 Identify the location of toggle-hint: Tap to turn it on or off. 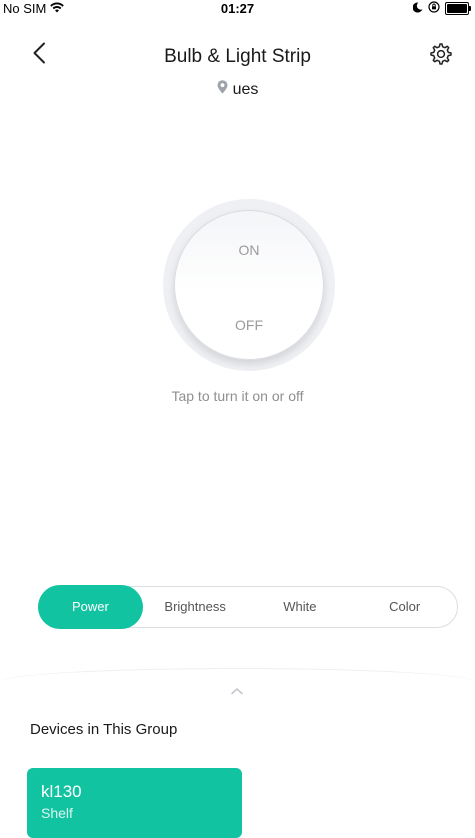
(237, 396).